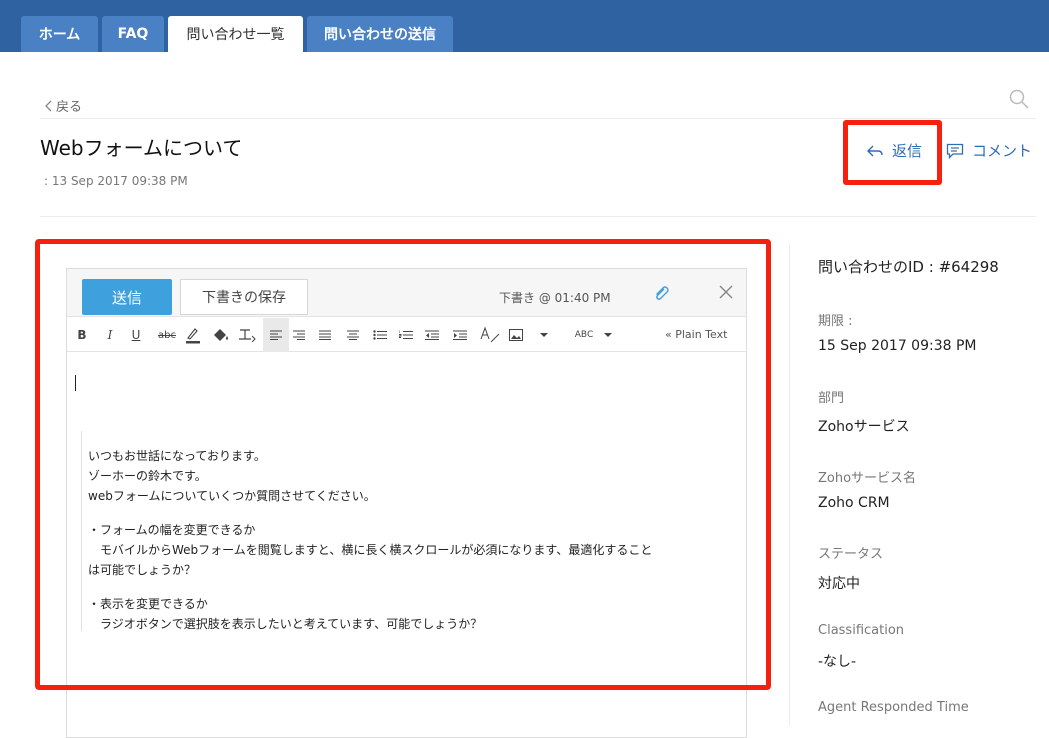 Image resolution: width=1049 pixels, height=738 pixels. I want to click on ticket-title: Webフォームについて, so click(141, 148).